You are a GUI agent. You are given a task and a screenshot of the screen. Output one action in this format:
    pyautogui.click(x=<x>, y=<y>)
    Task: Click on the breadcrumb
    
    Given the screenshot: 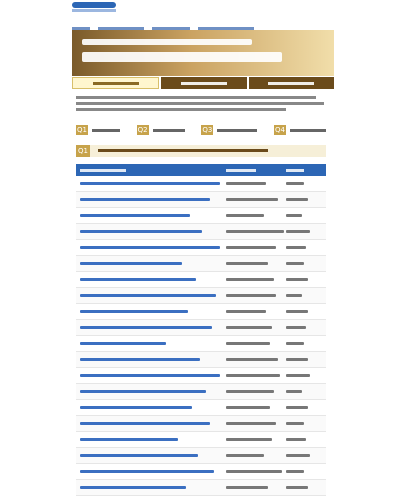 What is the action you would take?
    pyautogui.click(x=202, y=24)
    